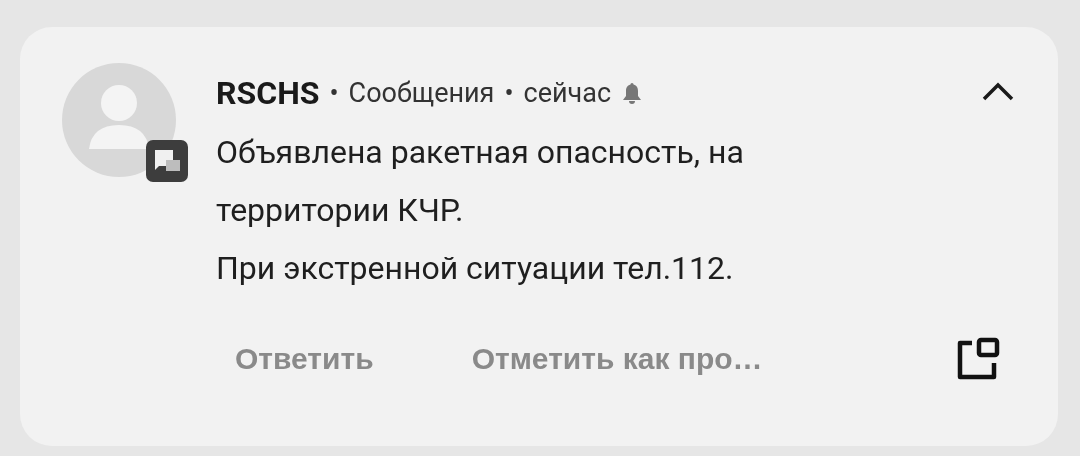 This screenshot has height=456, width=1080. I want to click on bell-icon, so click(632, 93).